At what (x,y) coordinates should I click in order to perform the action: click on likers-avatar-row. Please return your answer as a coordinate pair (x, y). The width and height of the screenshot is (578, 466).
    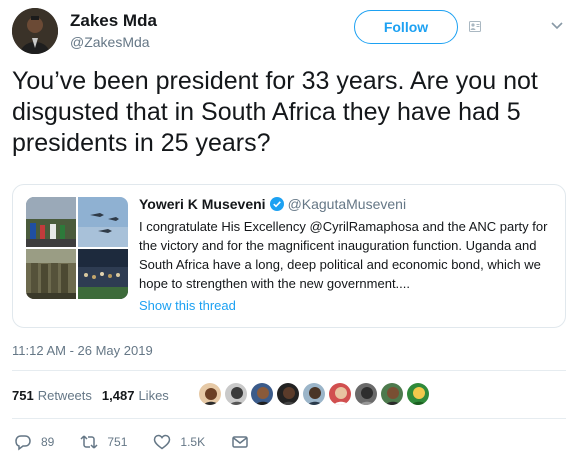
    Looking at the image, I should click on (315, 395).